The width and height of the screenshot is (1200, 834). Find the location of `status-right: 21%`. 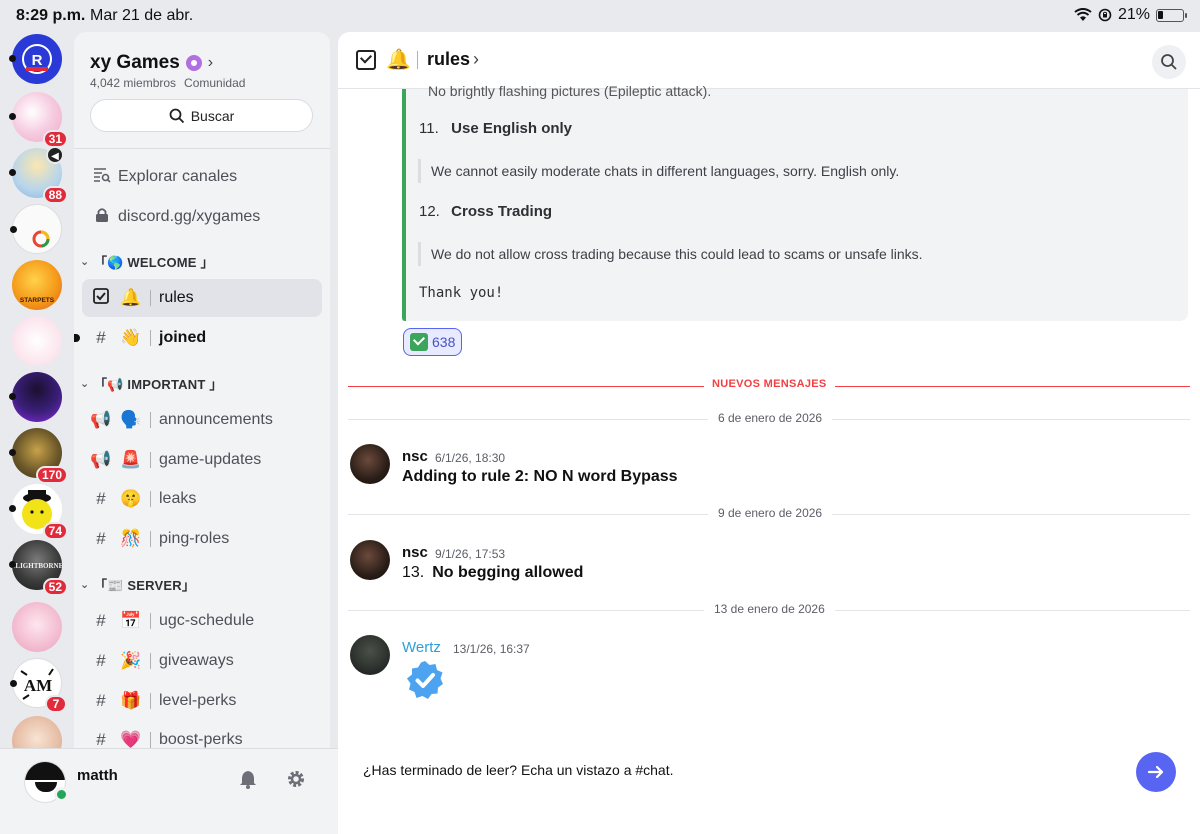

status-right: 21% is located at coordinates (1130, 15).